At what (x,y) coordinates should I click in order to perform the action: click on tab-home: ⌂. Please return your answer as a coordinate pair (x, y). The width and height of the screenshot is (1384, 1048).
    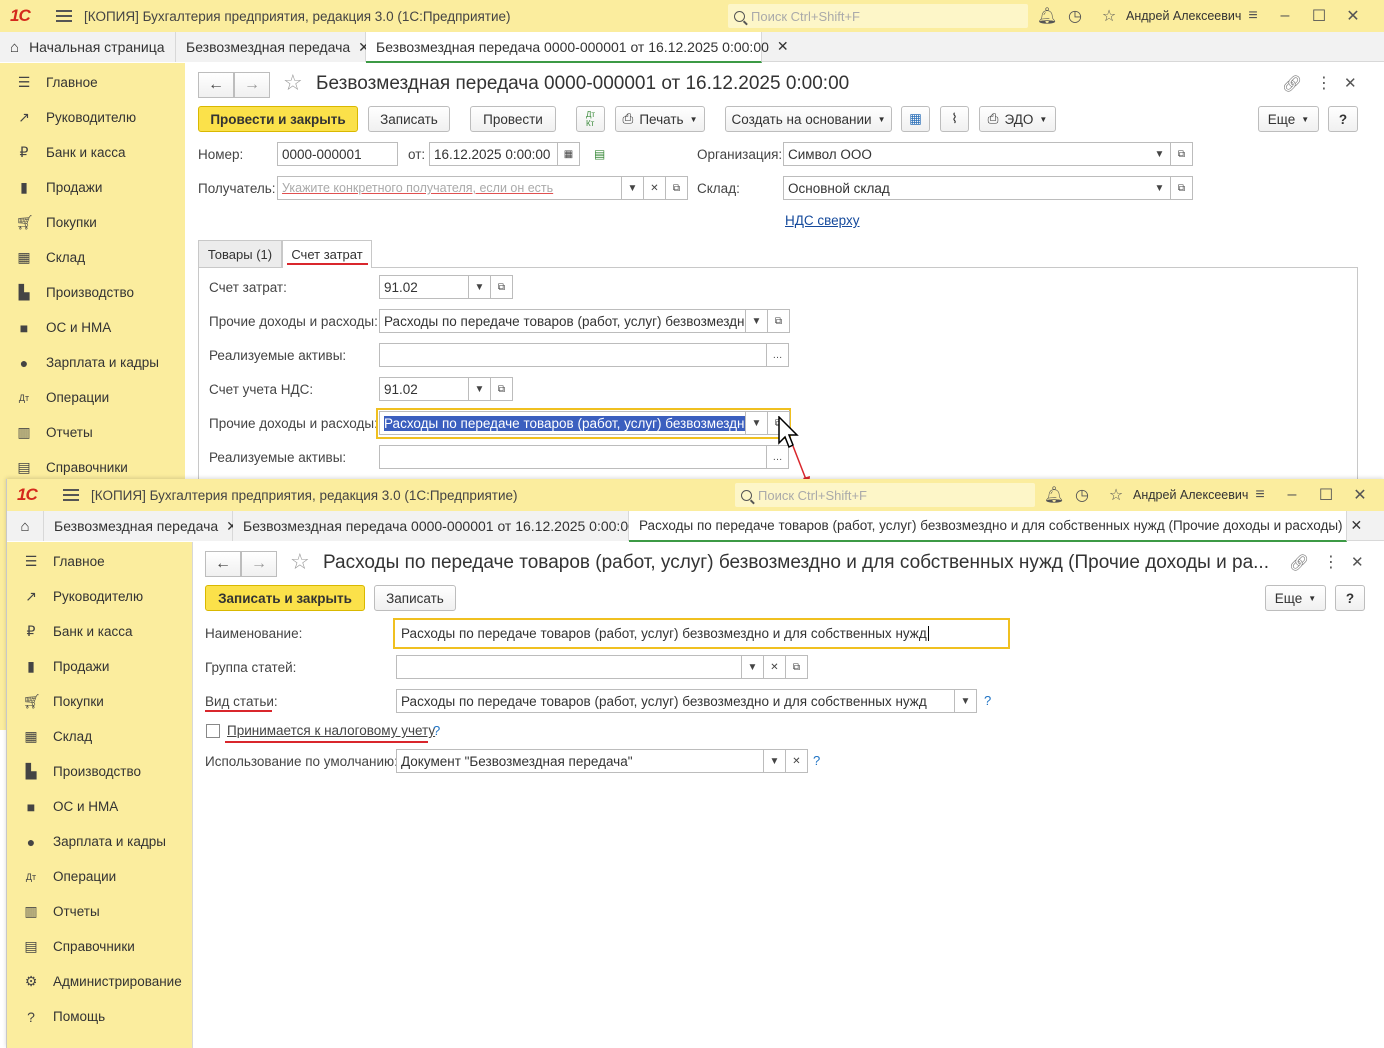
    Looking at the image, I should click on (25, 526).